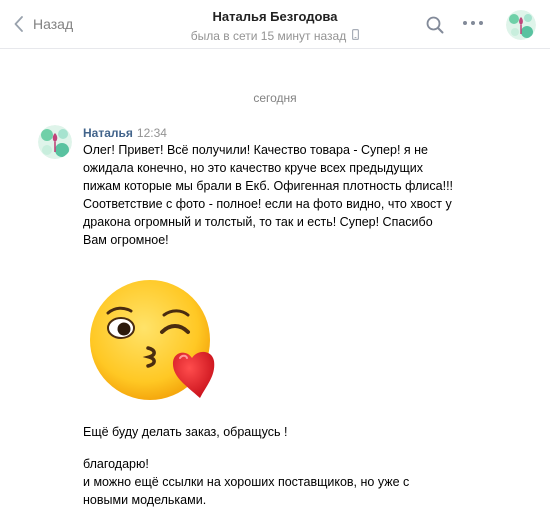  Describe the element at coordinates (465, 23) in the screenshot. I see `more-horizontal-icon` at that location.